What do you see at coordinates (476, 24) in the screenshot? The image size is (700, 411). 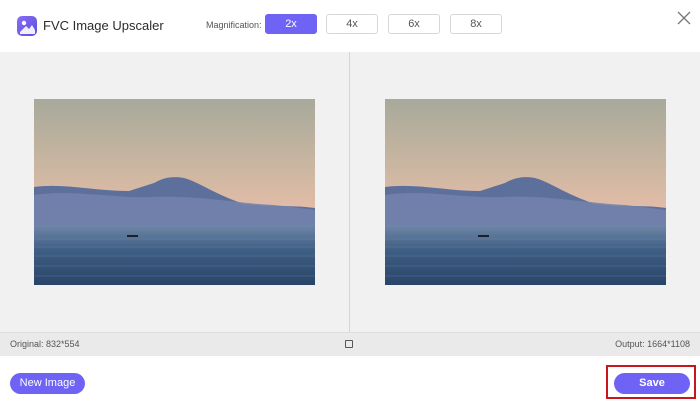 I see `magnification-8x-button: 8x` at bounding box center [476, 24].